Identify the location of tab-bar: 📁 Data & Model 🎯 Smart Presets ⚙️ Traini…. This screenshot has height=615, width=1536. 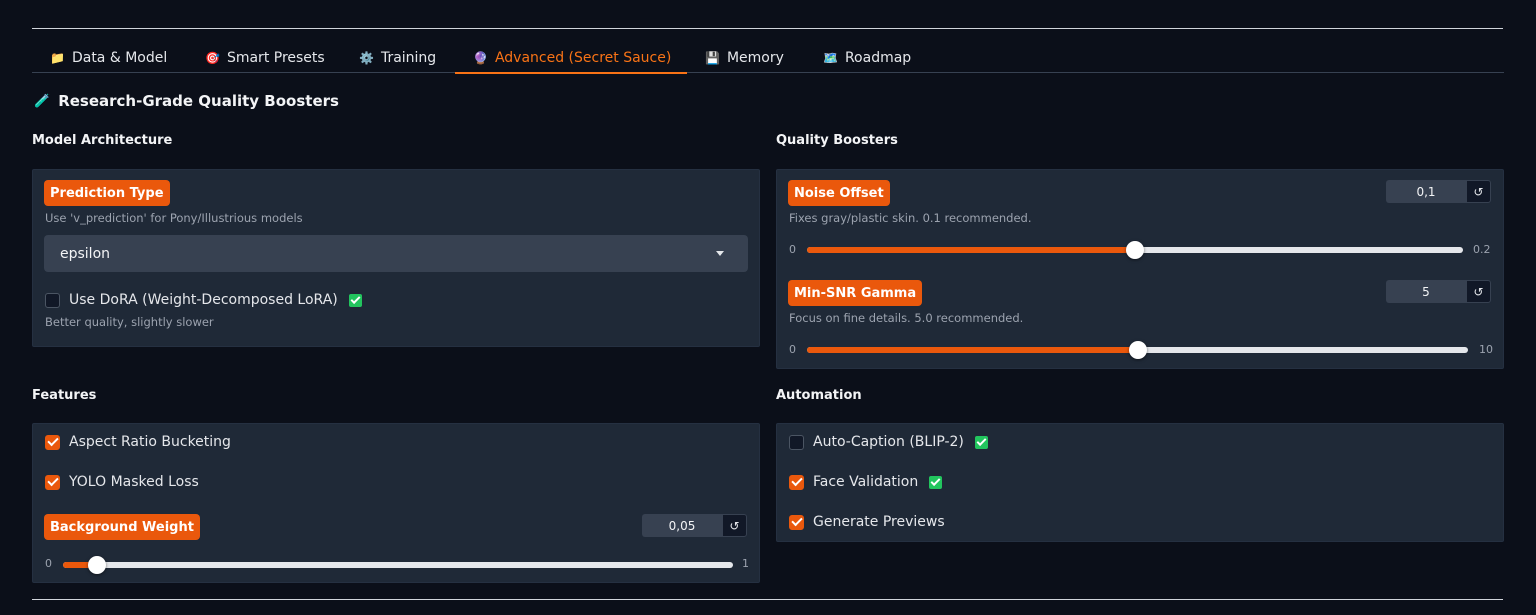
(768, 58).